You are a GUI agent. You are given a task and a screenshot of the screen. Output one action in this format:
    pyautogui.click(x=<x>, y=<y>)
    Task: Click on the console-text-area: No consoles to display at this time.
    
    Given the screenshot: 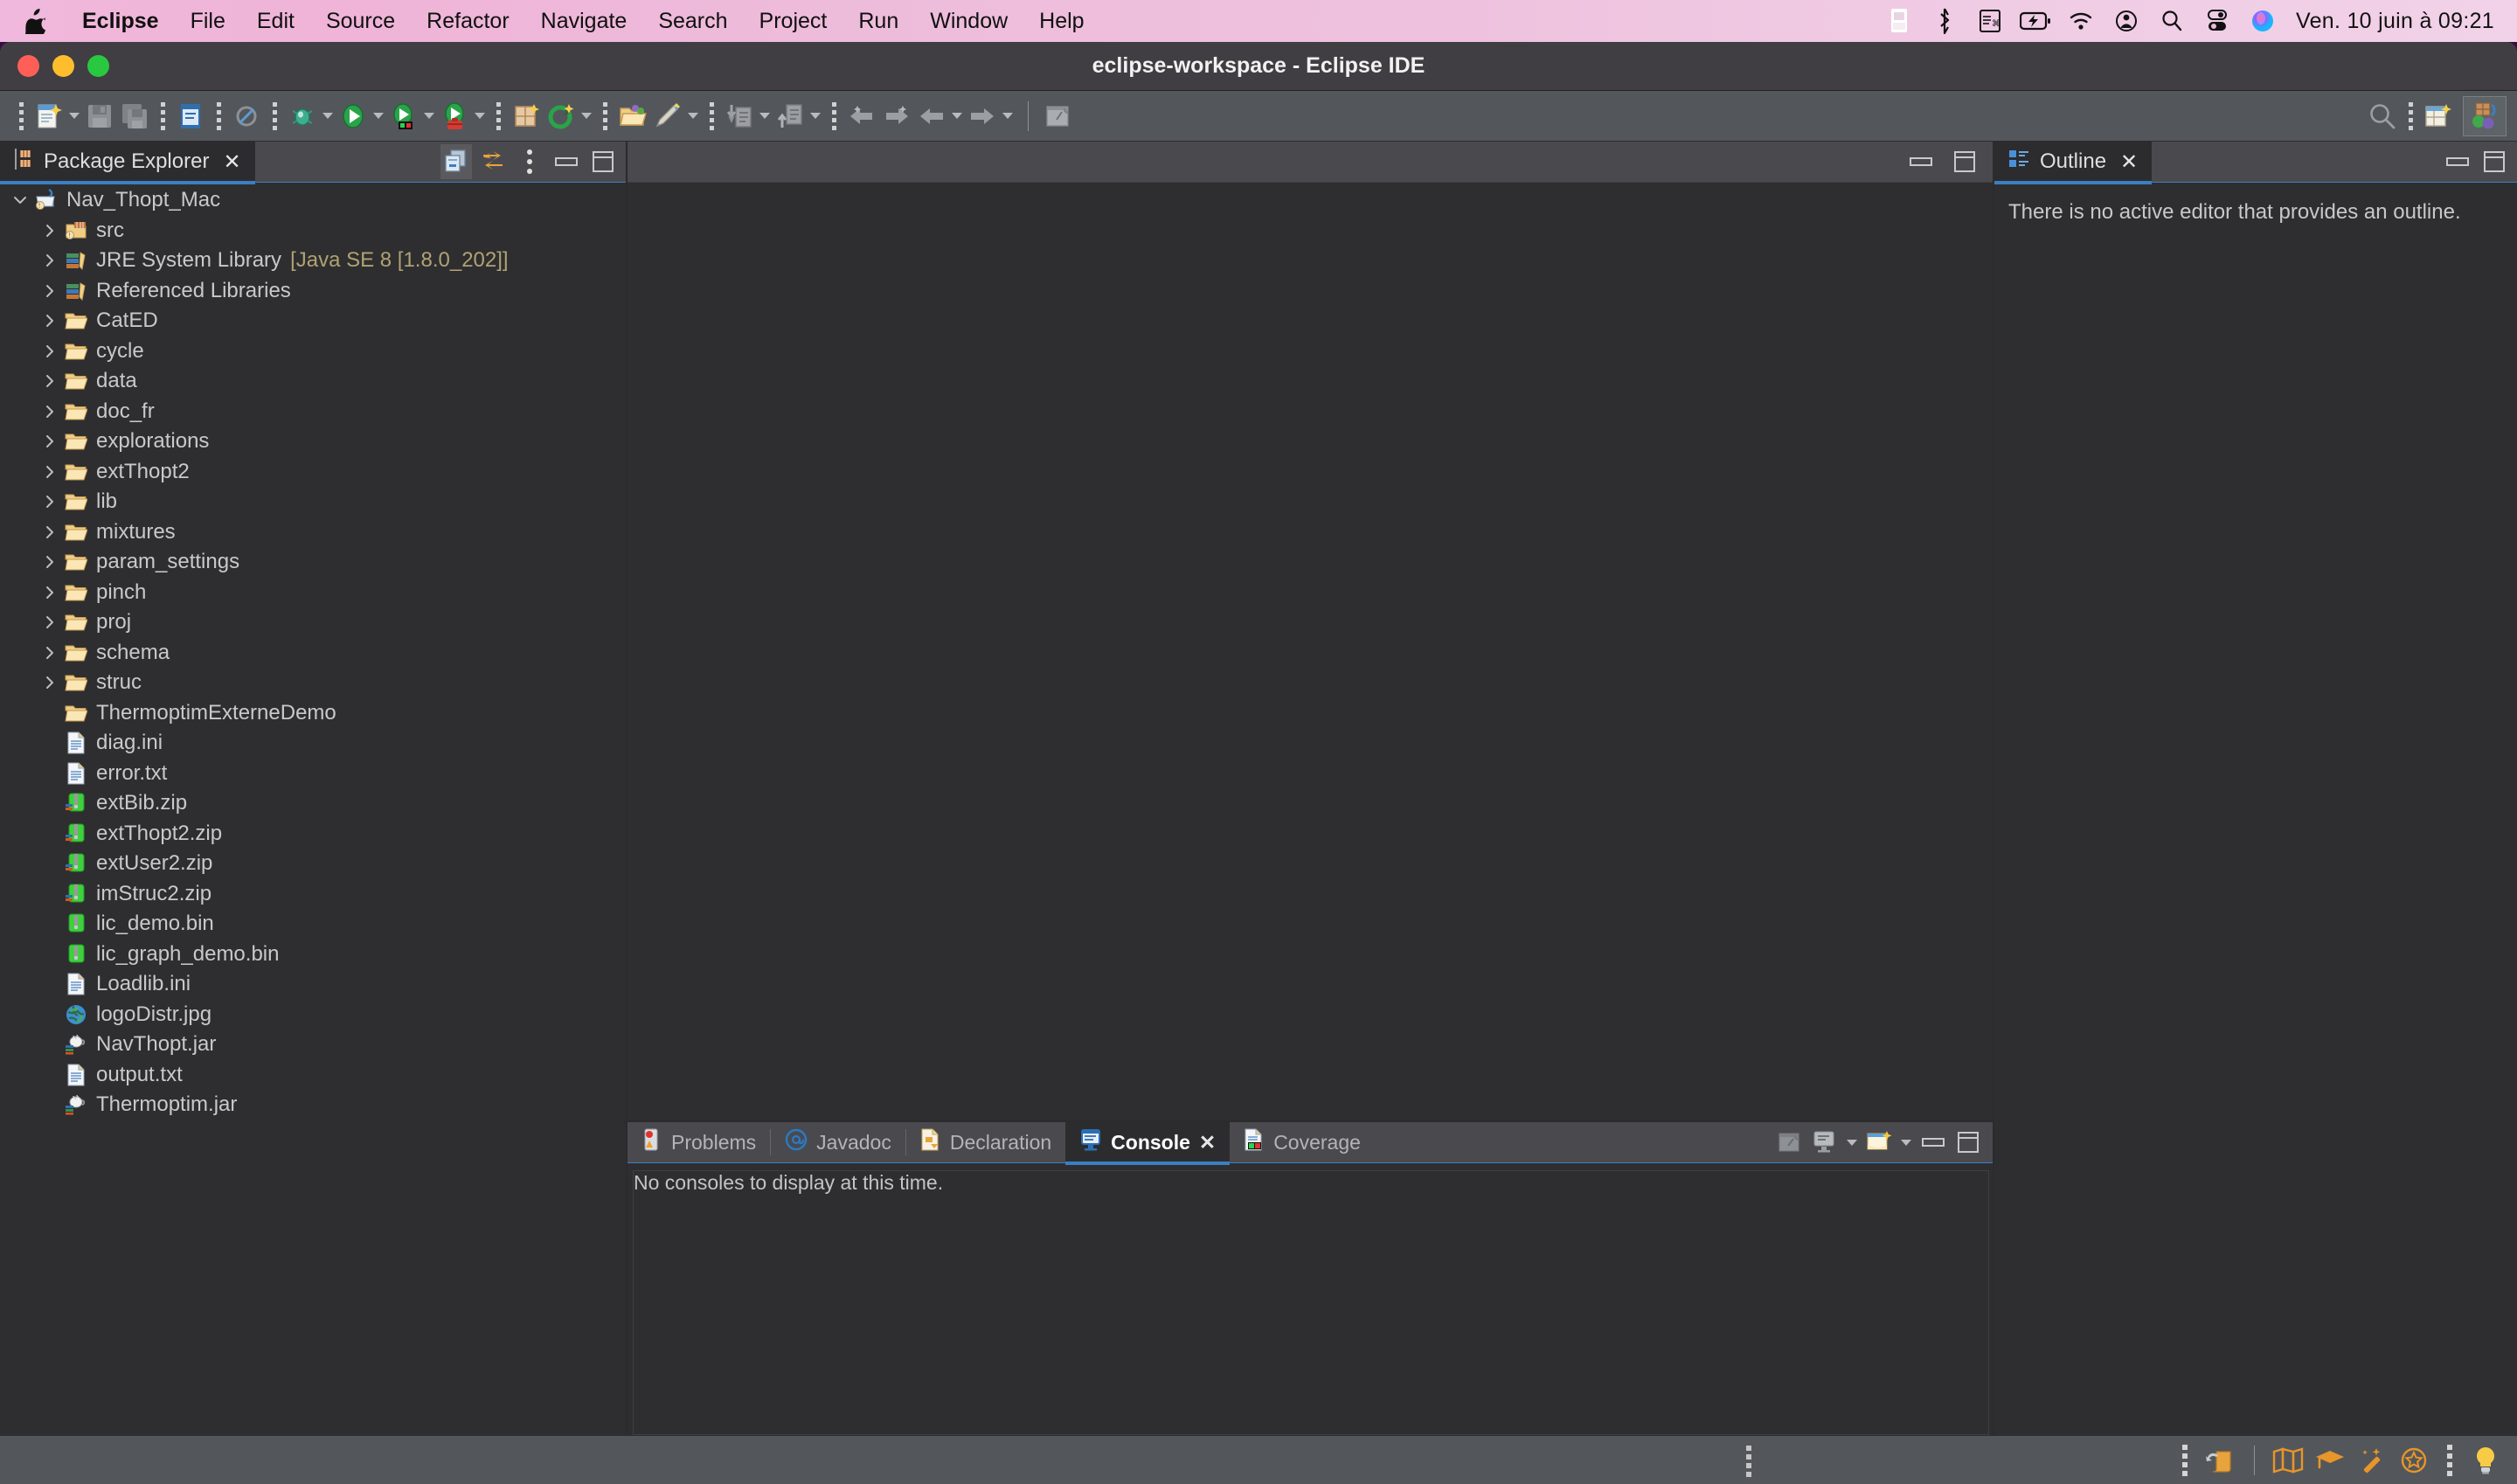 What is the action you would take?
    pyautogui.click(x=1311, y=1302)
    